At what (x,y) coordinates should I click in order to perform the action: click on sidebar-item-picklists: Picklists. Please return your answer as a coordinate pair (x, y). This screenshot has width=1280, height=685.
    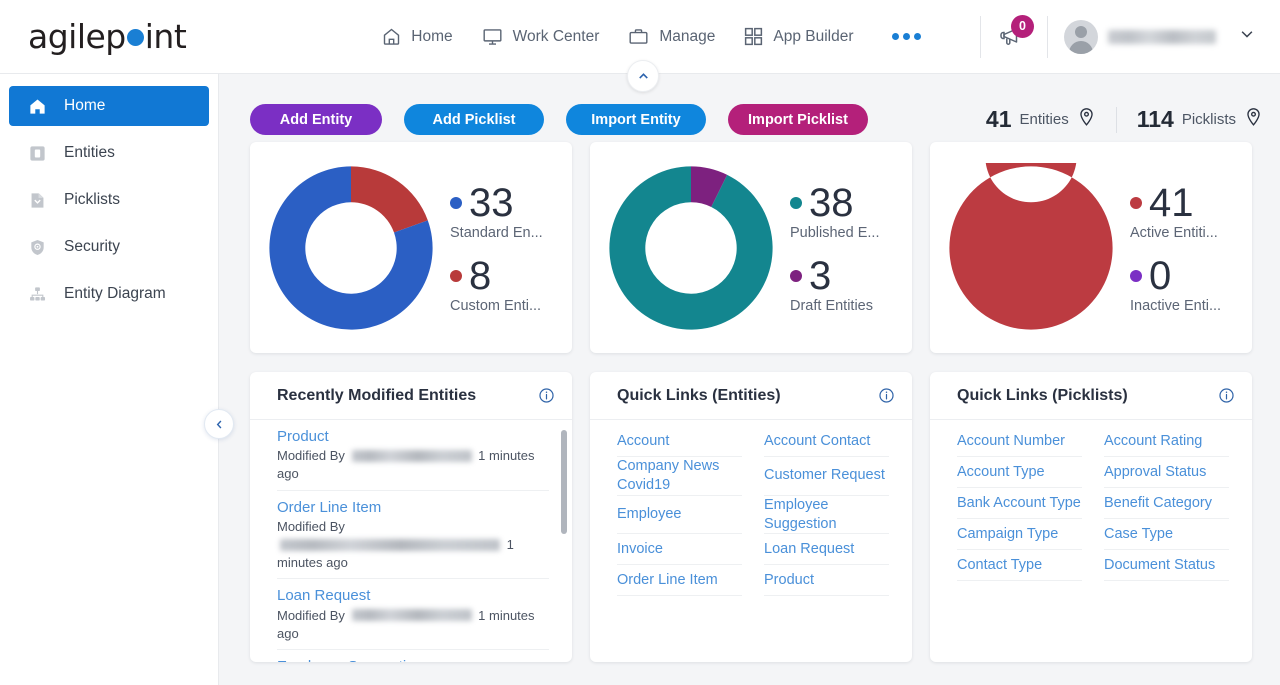
    Looking at the image, I should click on (109, 200).